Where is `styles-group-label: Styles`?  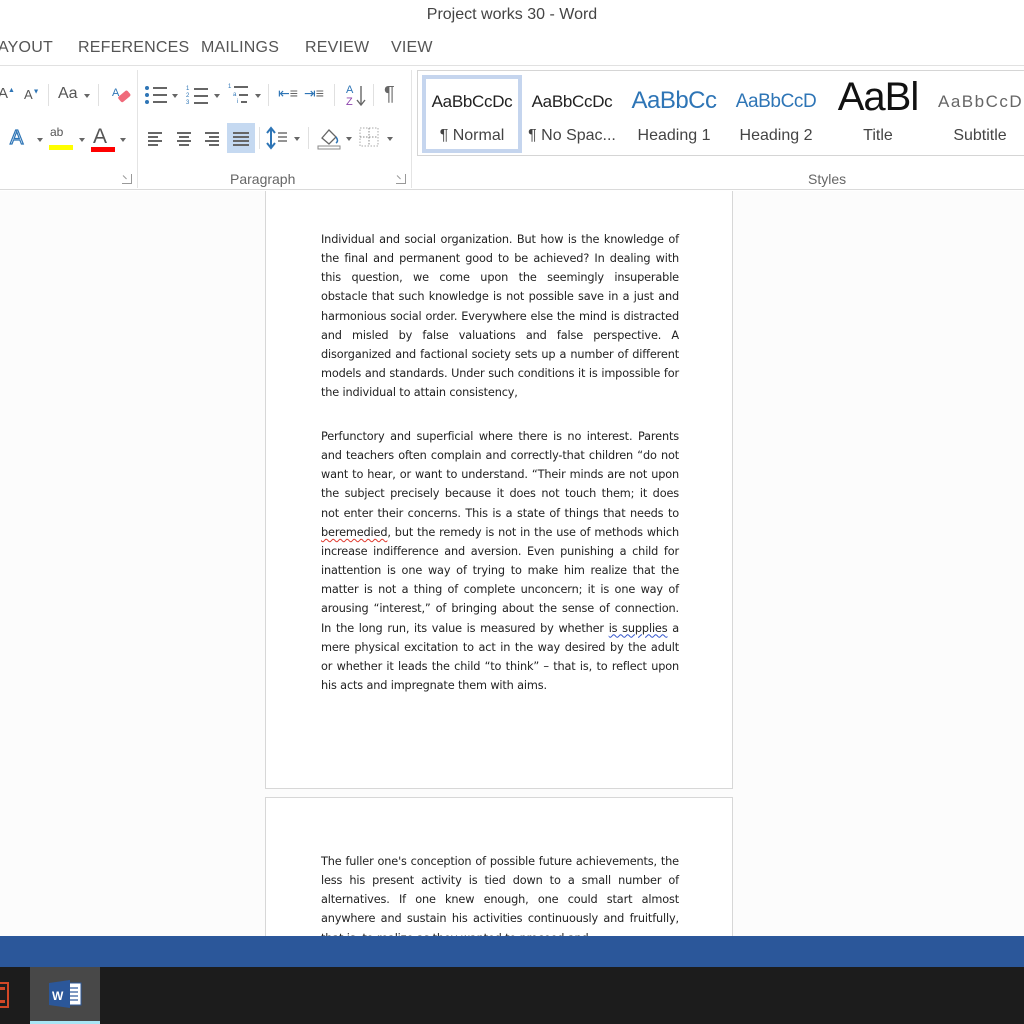 styles-group-label: Styles is located at coordinates (827, 179).